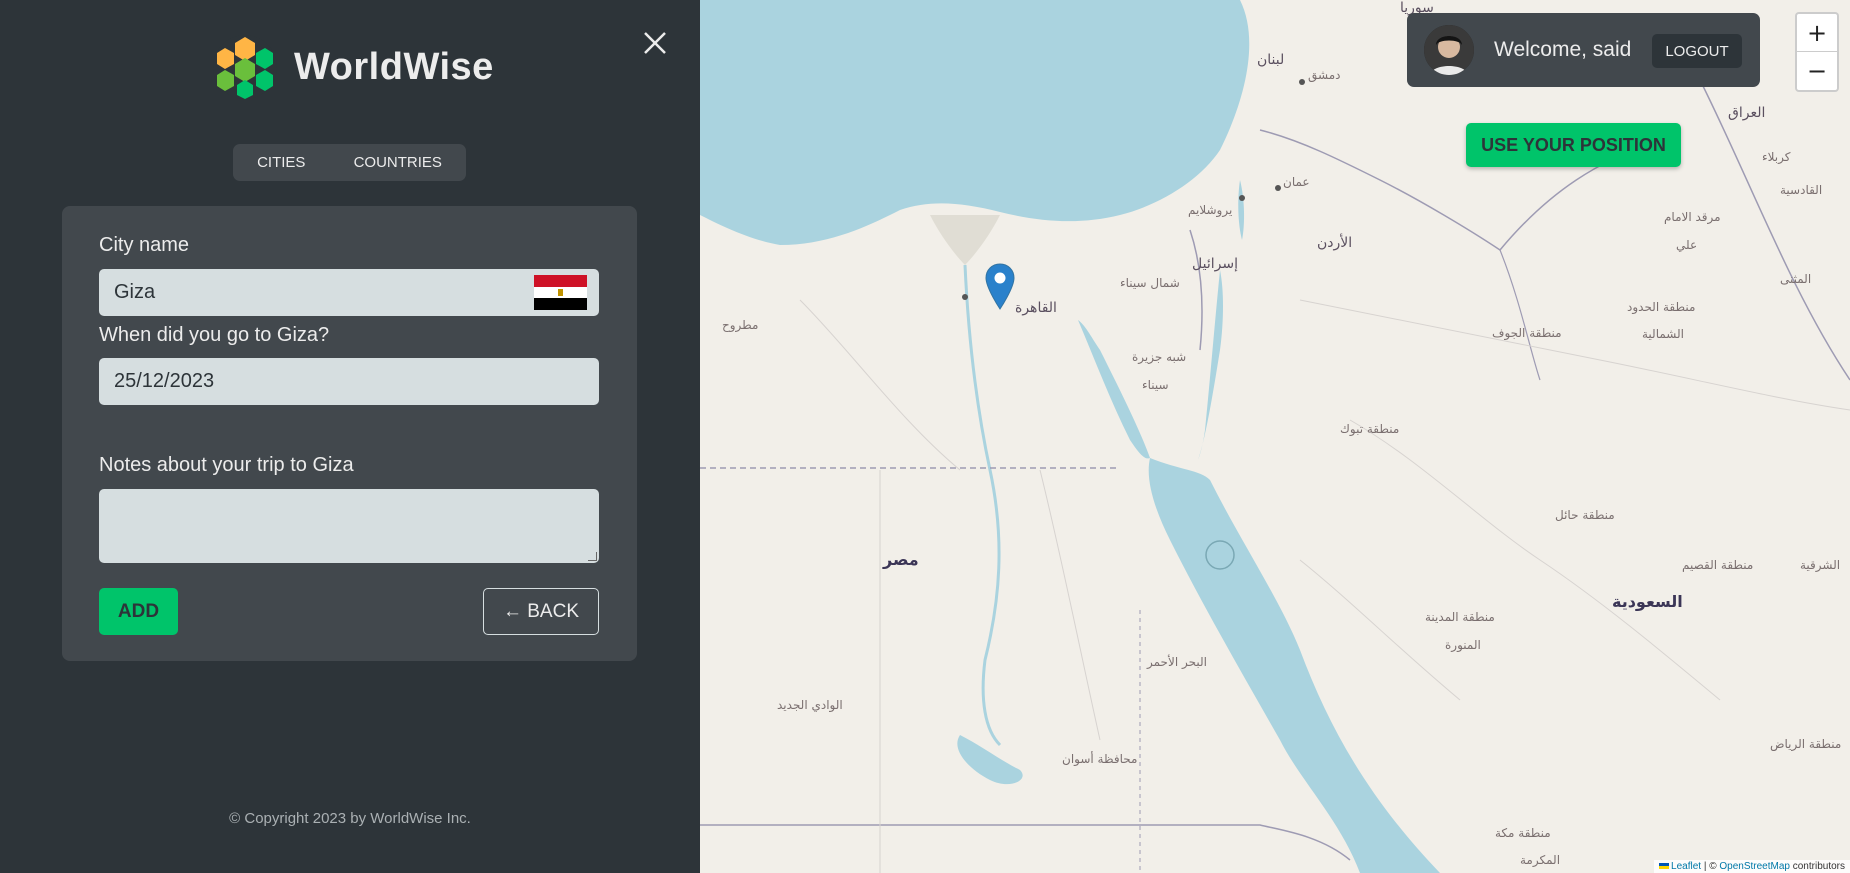  I want to click on map-label: لبنان, so click(1271, 60).